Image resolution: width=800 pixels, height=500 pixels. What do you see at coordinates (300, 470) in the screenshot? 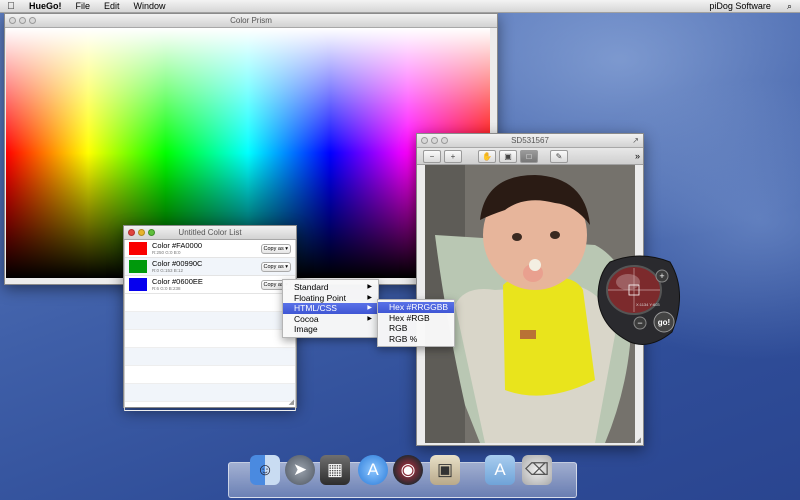
I see `launchpad-icon: ➤` at bounding box center [300, 470].